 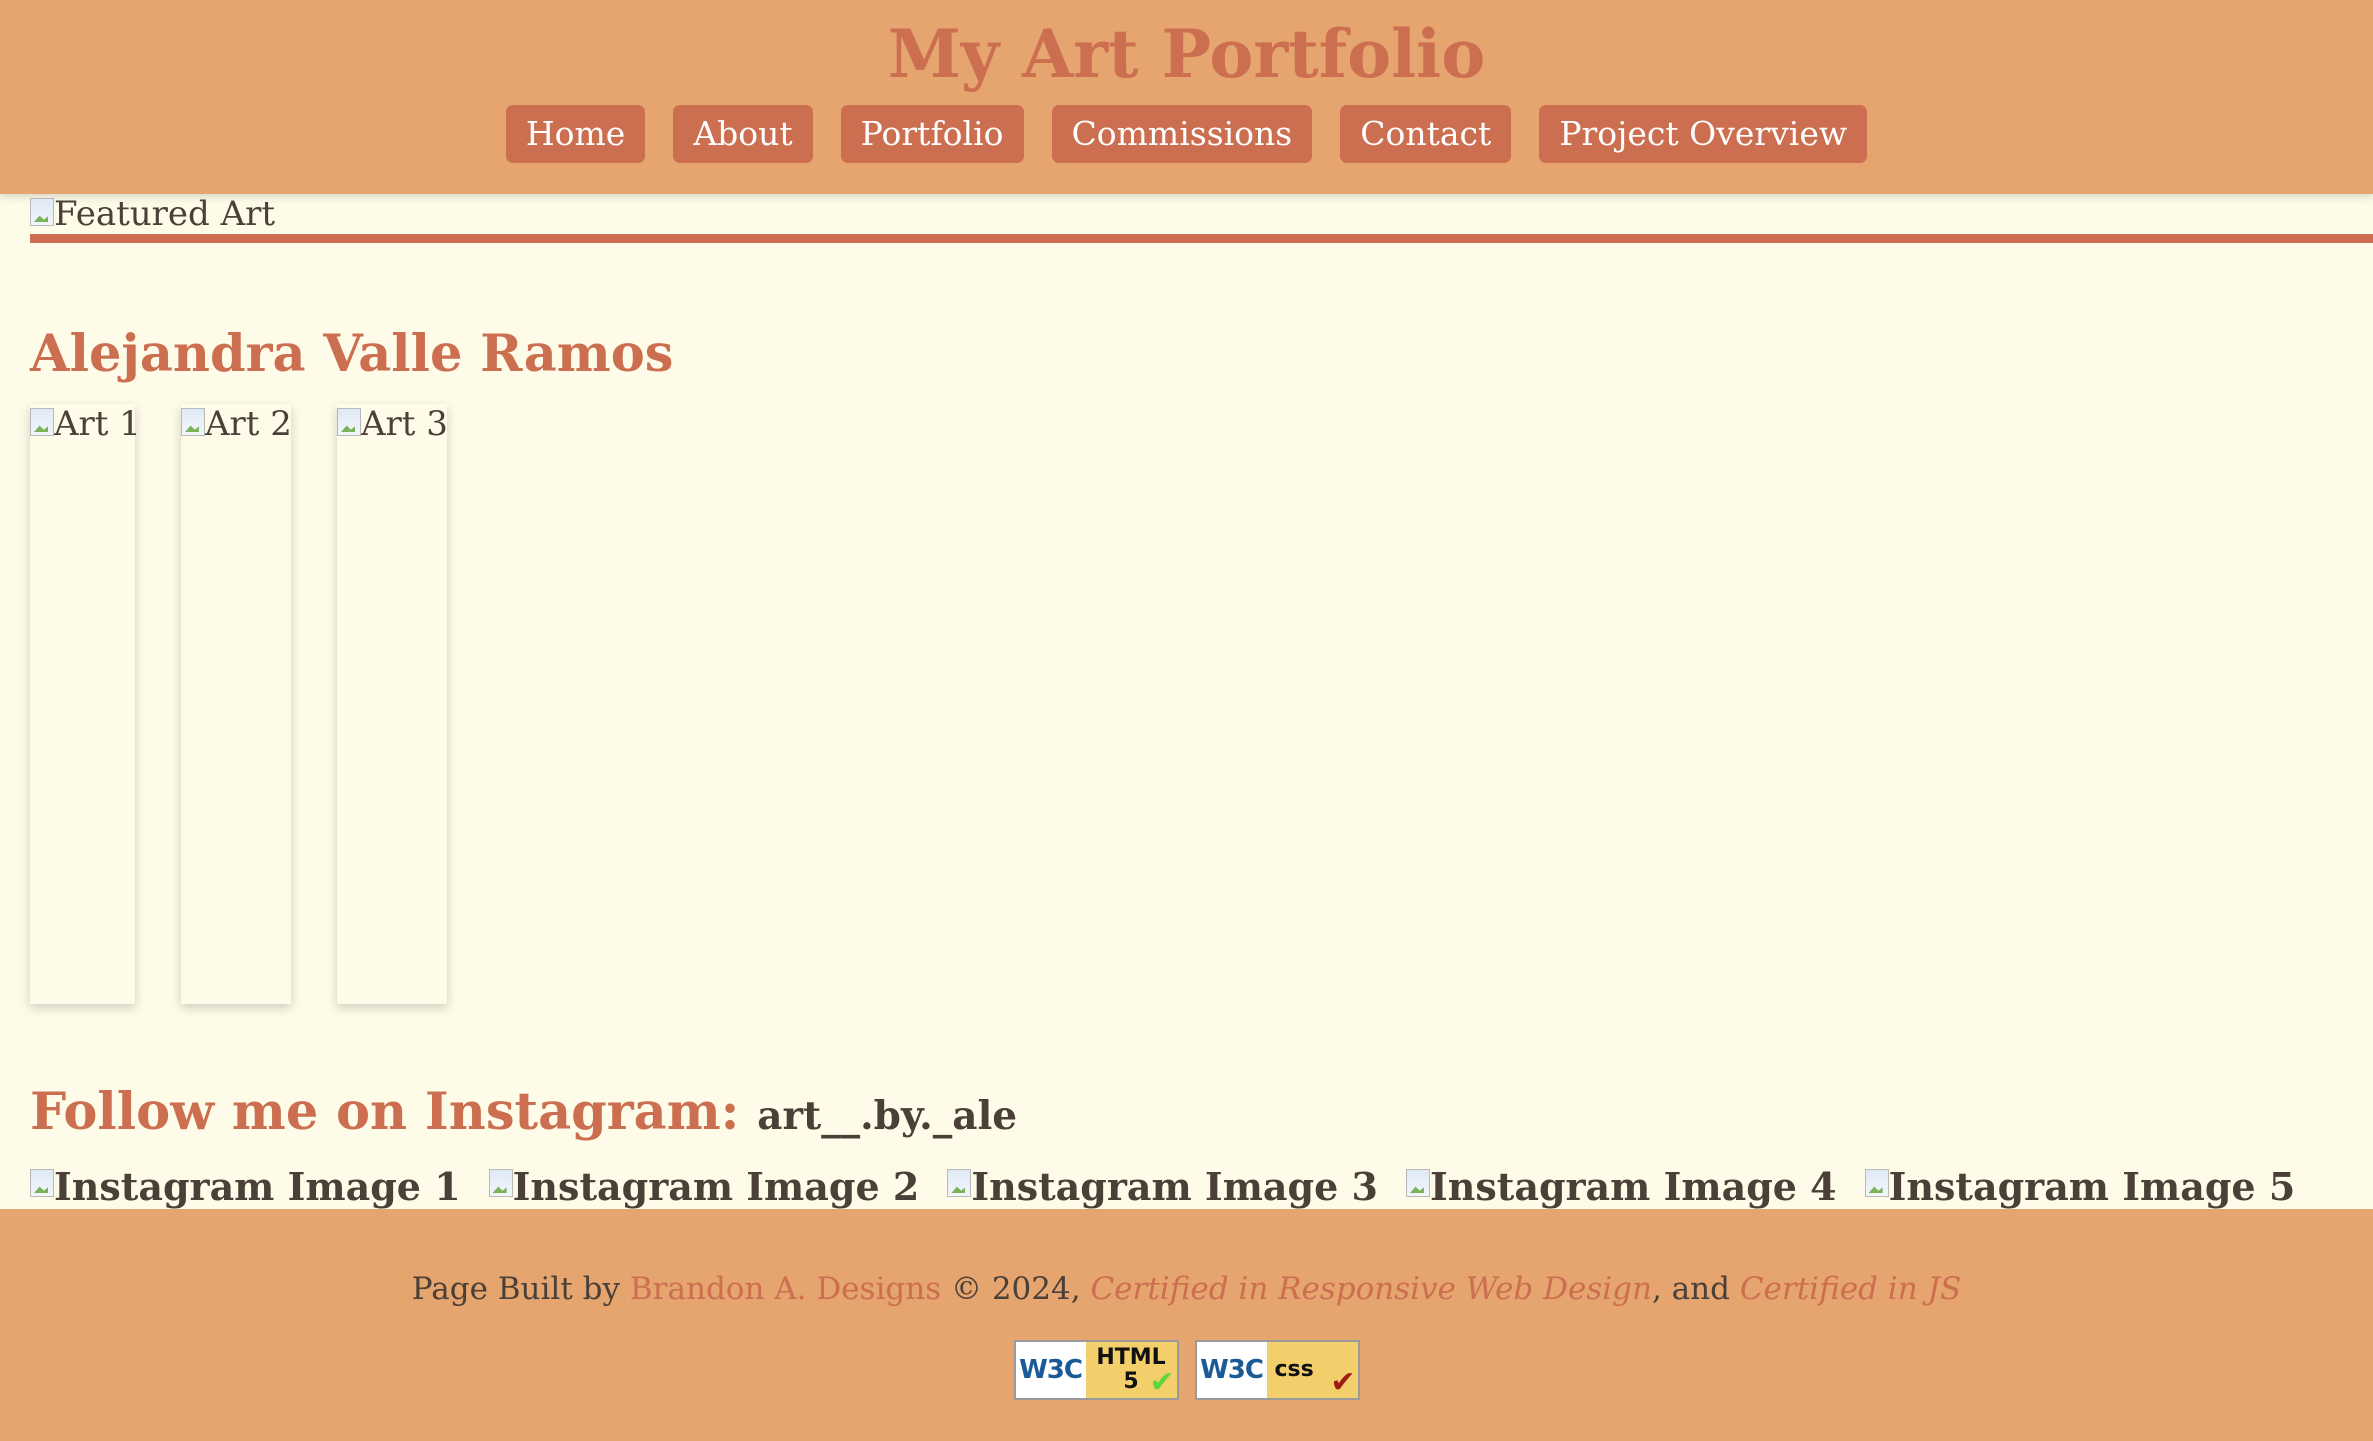 I want to click on instagram-image-alt: Instagram Image 2, so click(x=716, y=1186).